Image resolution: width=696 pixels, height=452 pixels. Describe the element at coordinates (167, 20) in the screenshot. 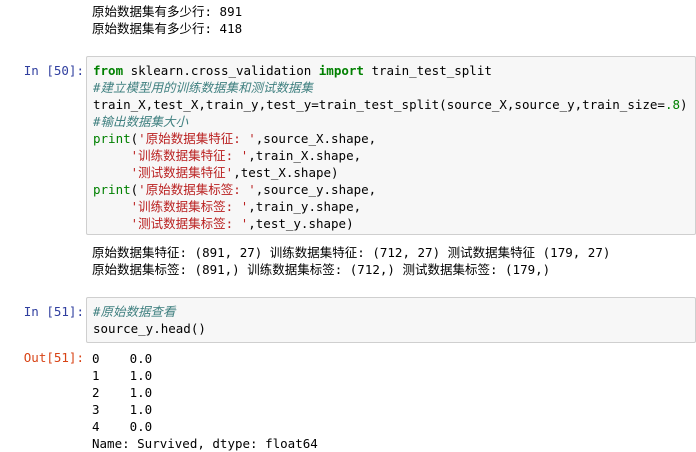

I see `previous-cell-output: 原始数据集有多少行: 891 原始数据集有多少行: 418` at that location.